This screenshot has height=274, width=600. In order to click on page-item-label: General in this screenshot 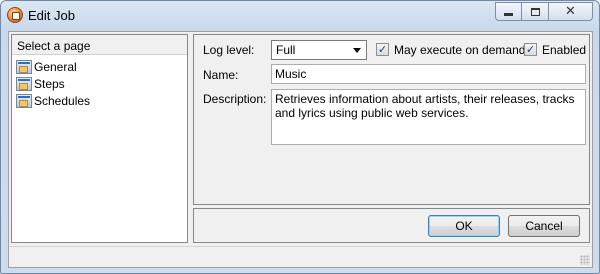, I will do `click(55, 66)`.